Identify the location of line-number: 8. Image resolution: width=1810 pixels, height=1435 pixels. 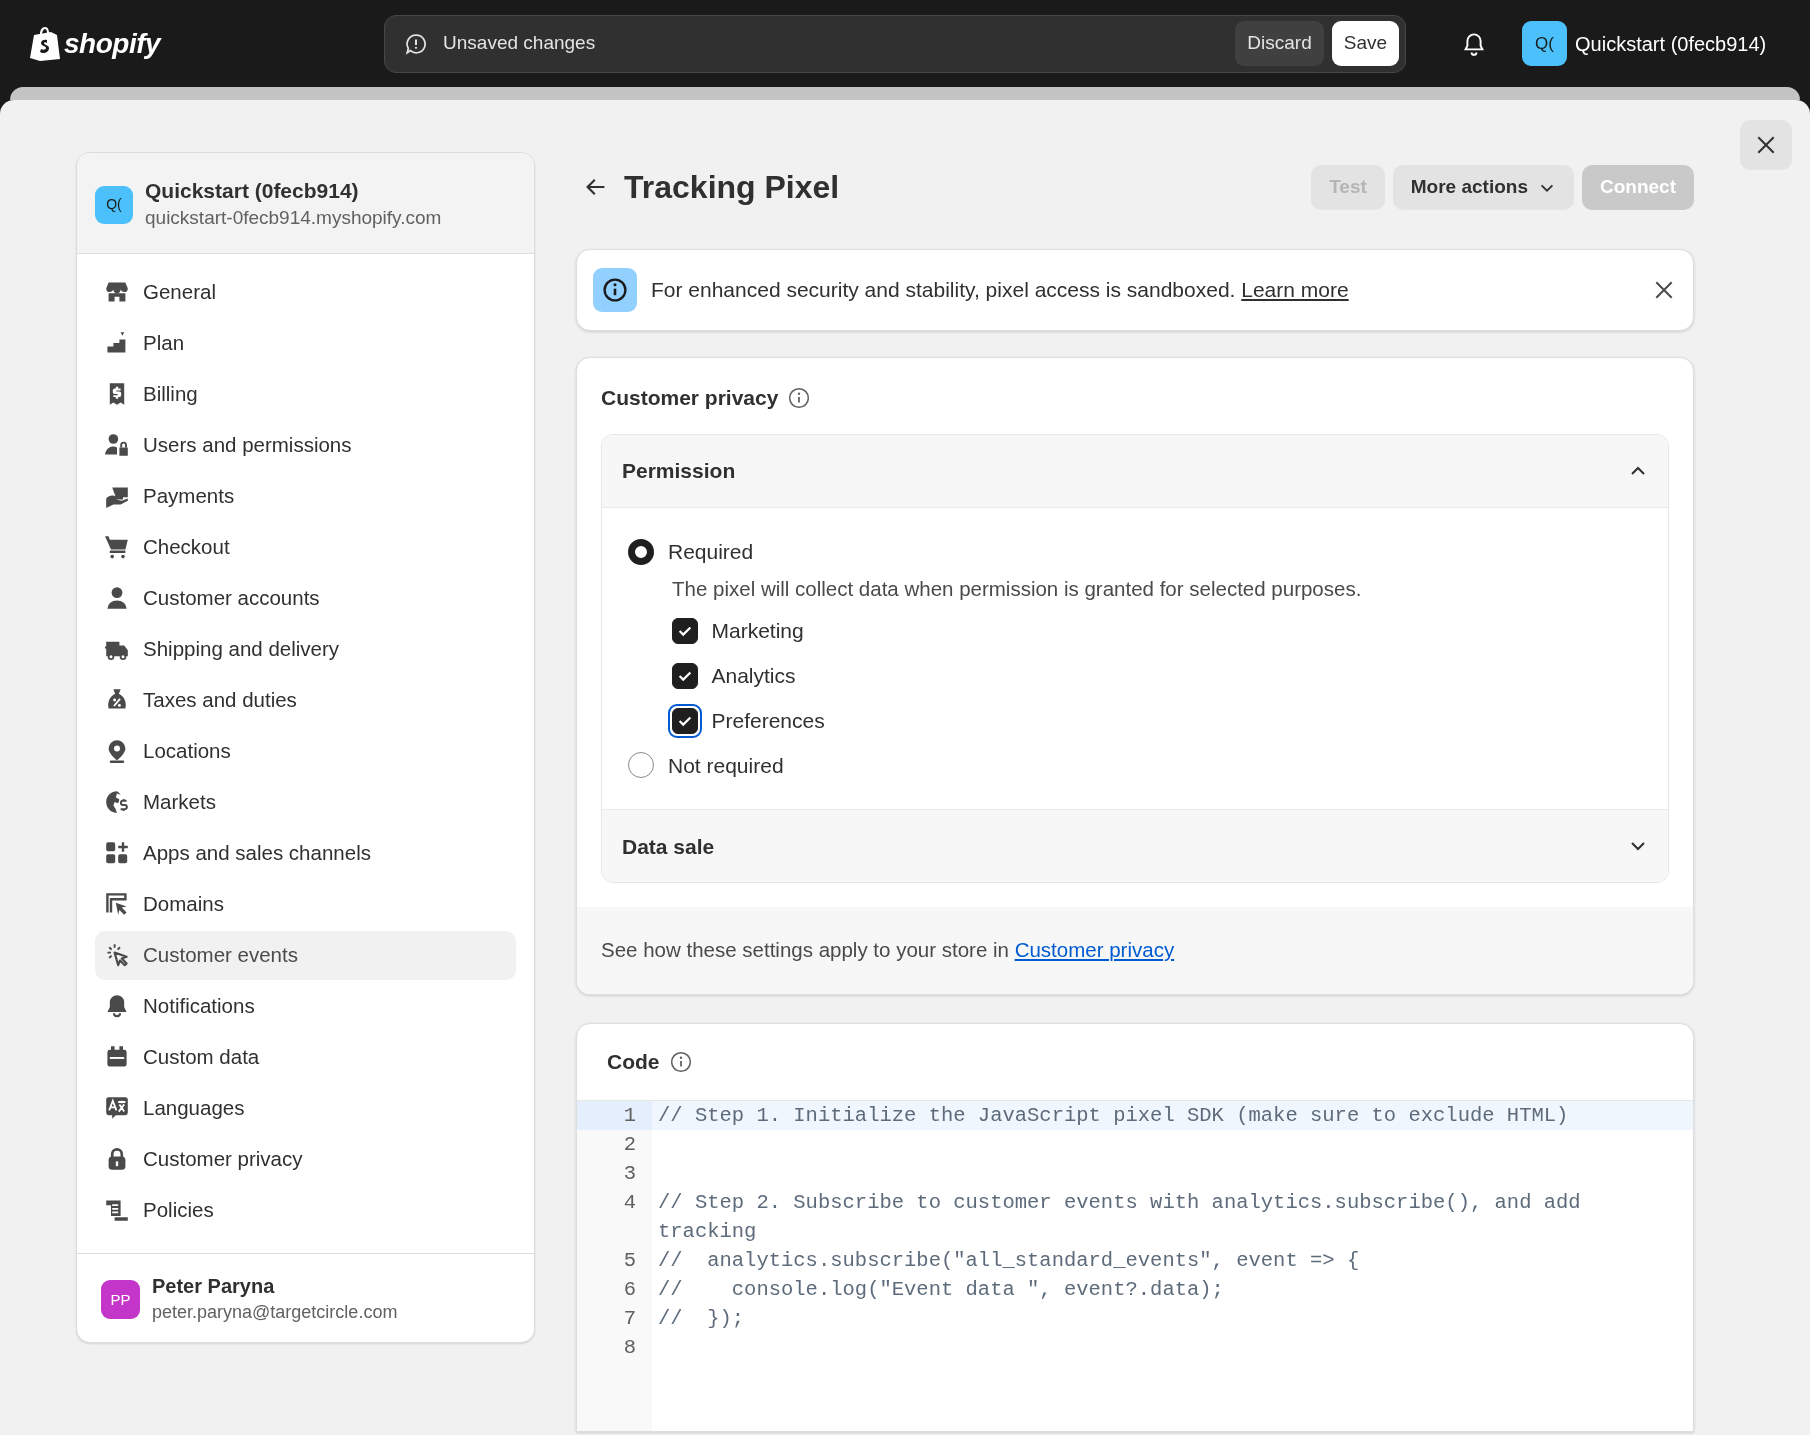
(629, 1347).